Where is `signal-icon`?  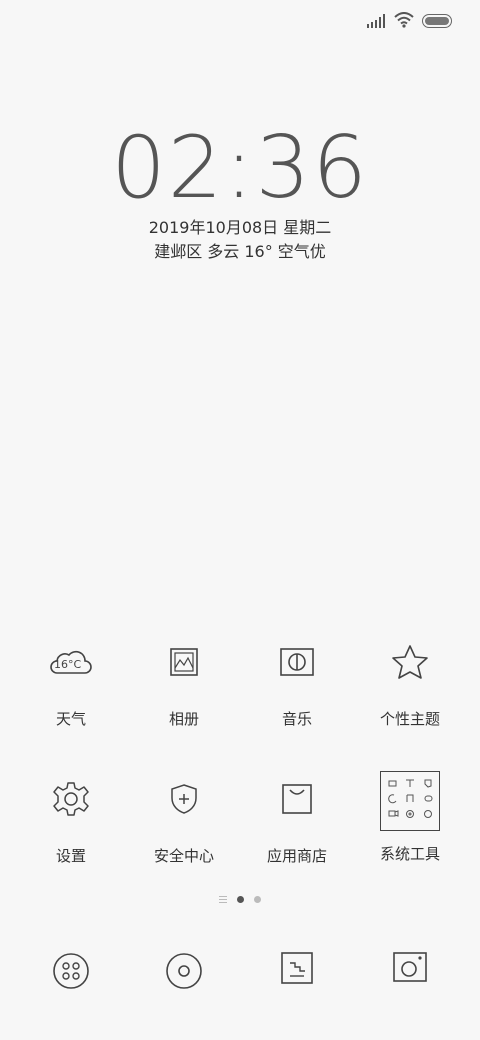
signal-icon is located at coordinates (376, 22).